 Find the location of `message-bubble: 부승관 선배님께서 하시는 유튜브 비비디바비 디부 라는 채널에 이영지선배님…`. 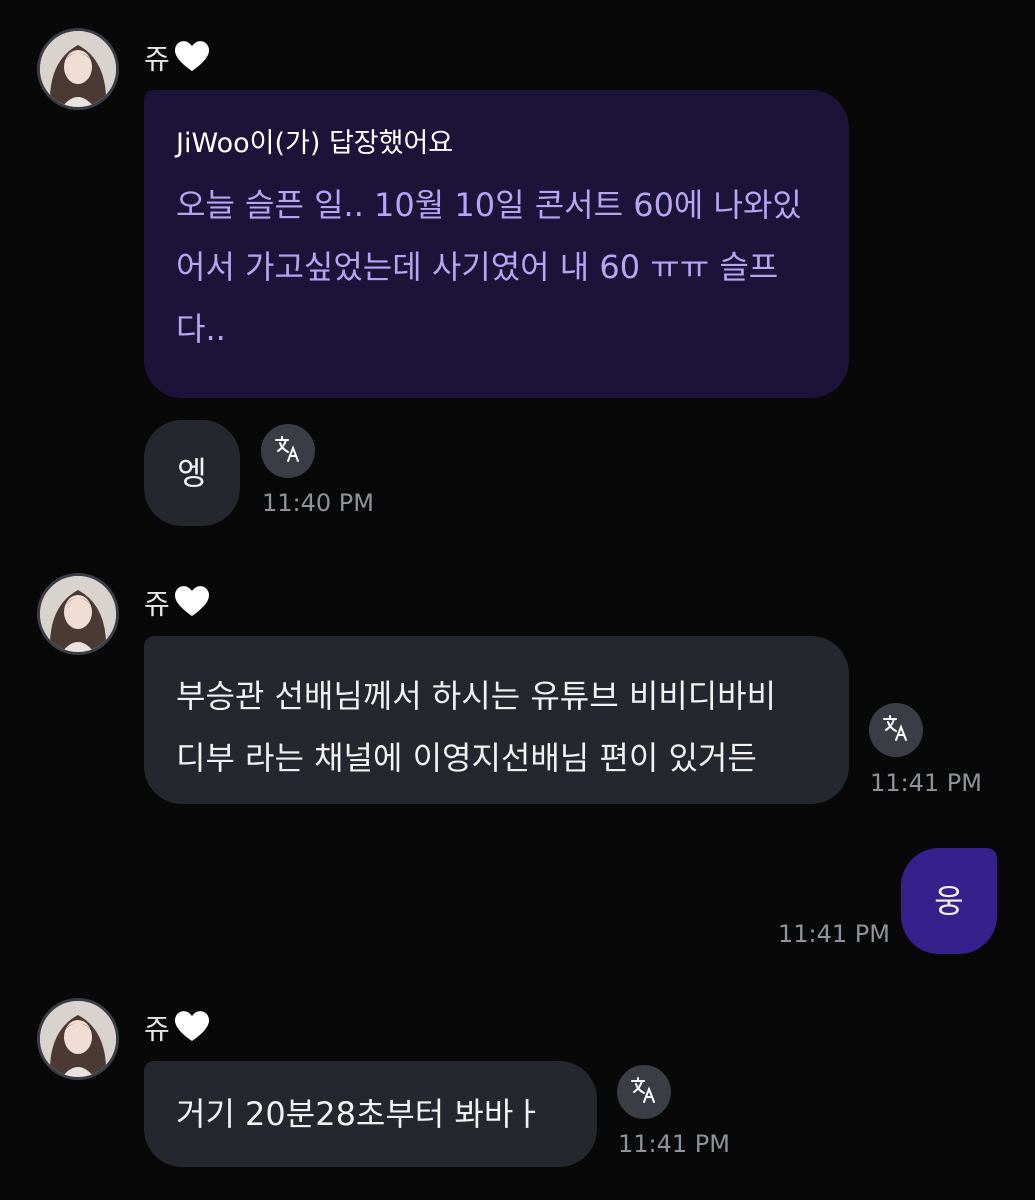

message-bubble: 부승관 선배님께서 하시는 유튜브 비비디바비 디부 라는 채널에 이영지선배님… is located at coordinates (496, 720).